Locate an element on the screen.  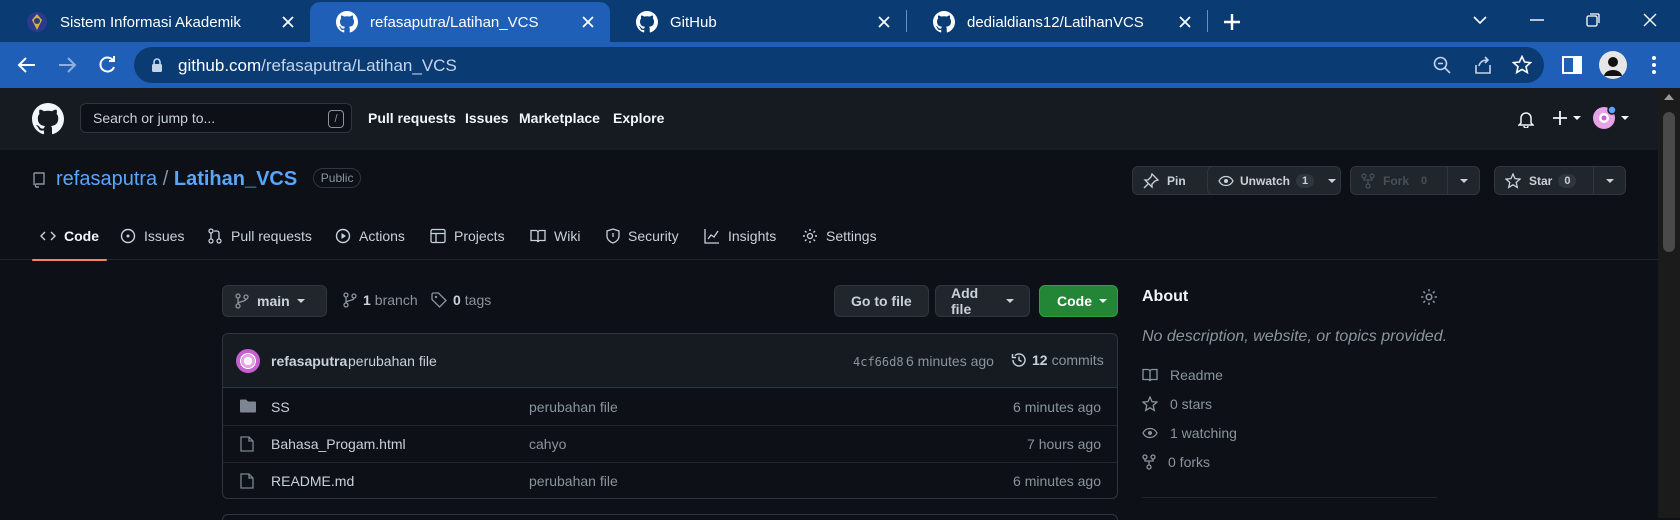
tab-wiki: Wiki is located at coordinates (555, 235).